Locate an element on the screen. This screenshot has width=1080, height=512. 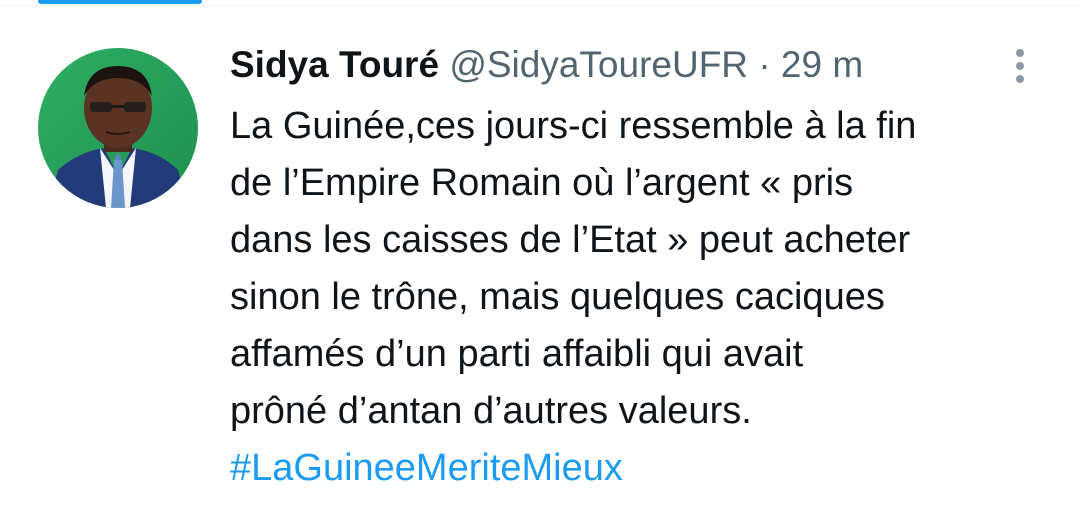
tweet-header: Sidya Touré @SidyaToureUFR · 29 m is located at coordinates (625, 65).